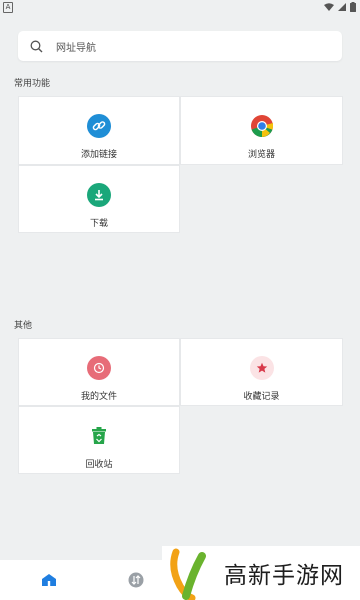 The width and height of the screenshot is (360, 600). I want to click on status-bar: A, so click(180, 7).